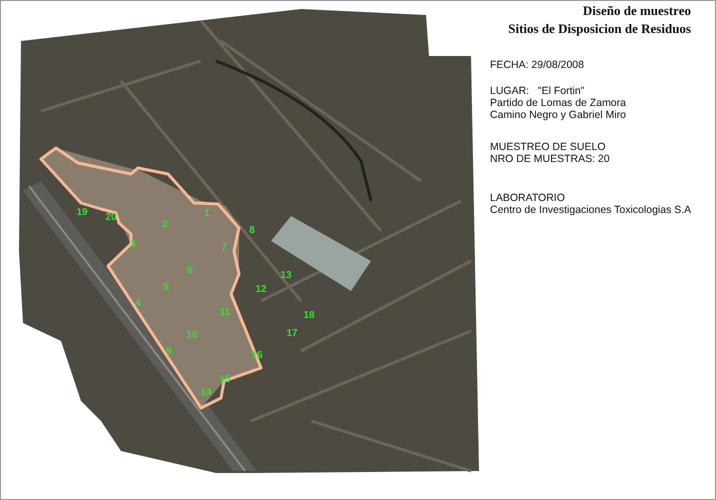 Image resolution: width=716 pixels, height=500 pixels. I want to click on sample-point-label: 17, so click(292, 333).